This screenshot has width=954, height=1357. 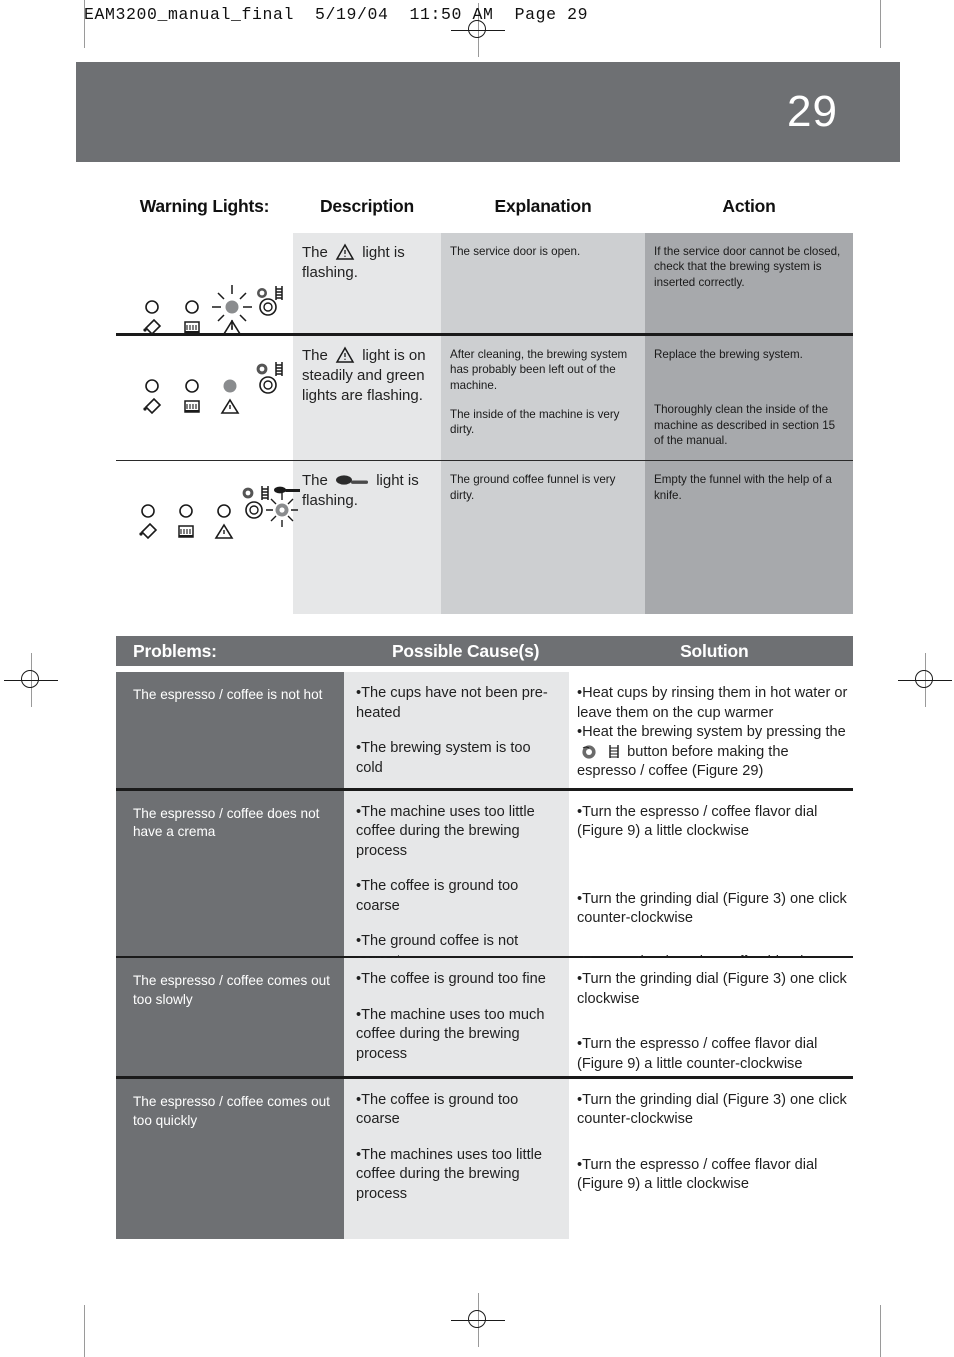 I want to click on crop-line-right-vertical, so click(x=881, y=24).